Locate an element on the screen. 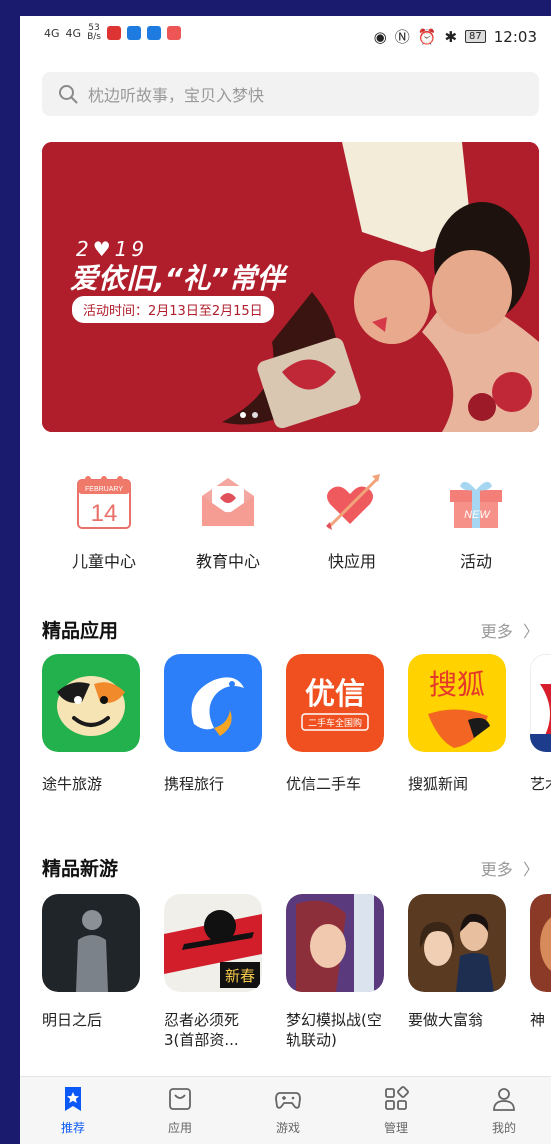  new-badge: NEW is located at coordinates (477, 515).